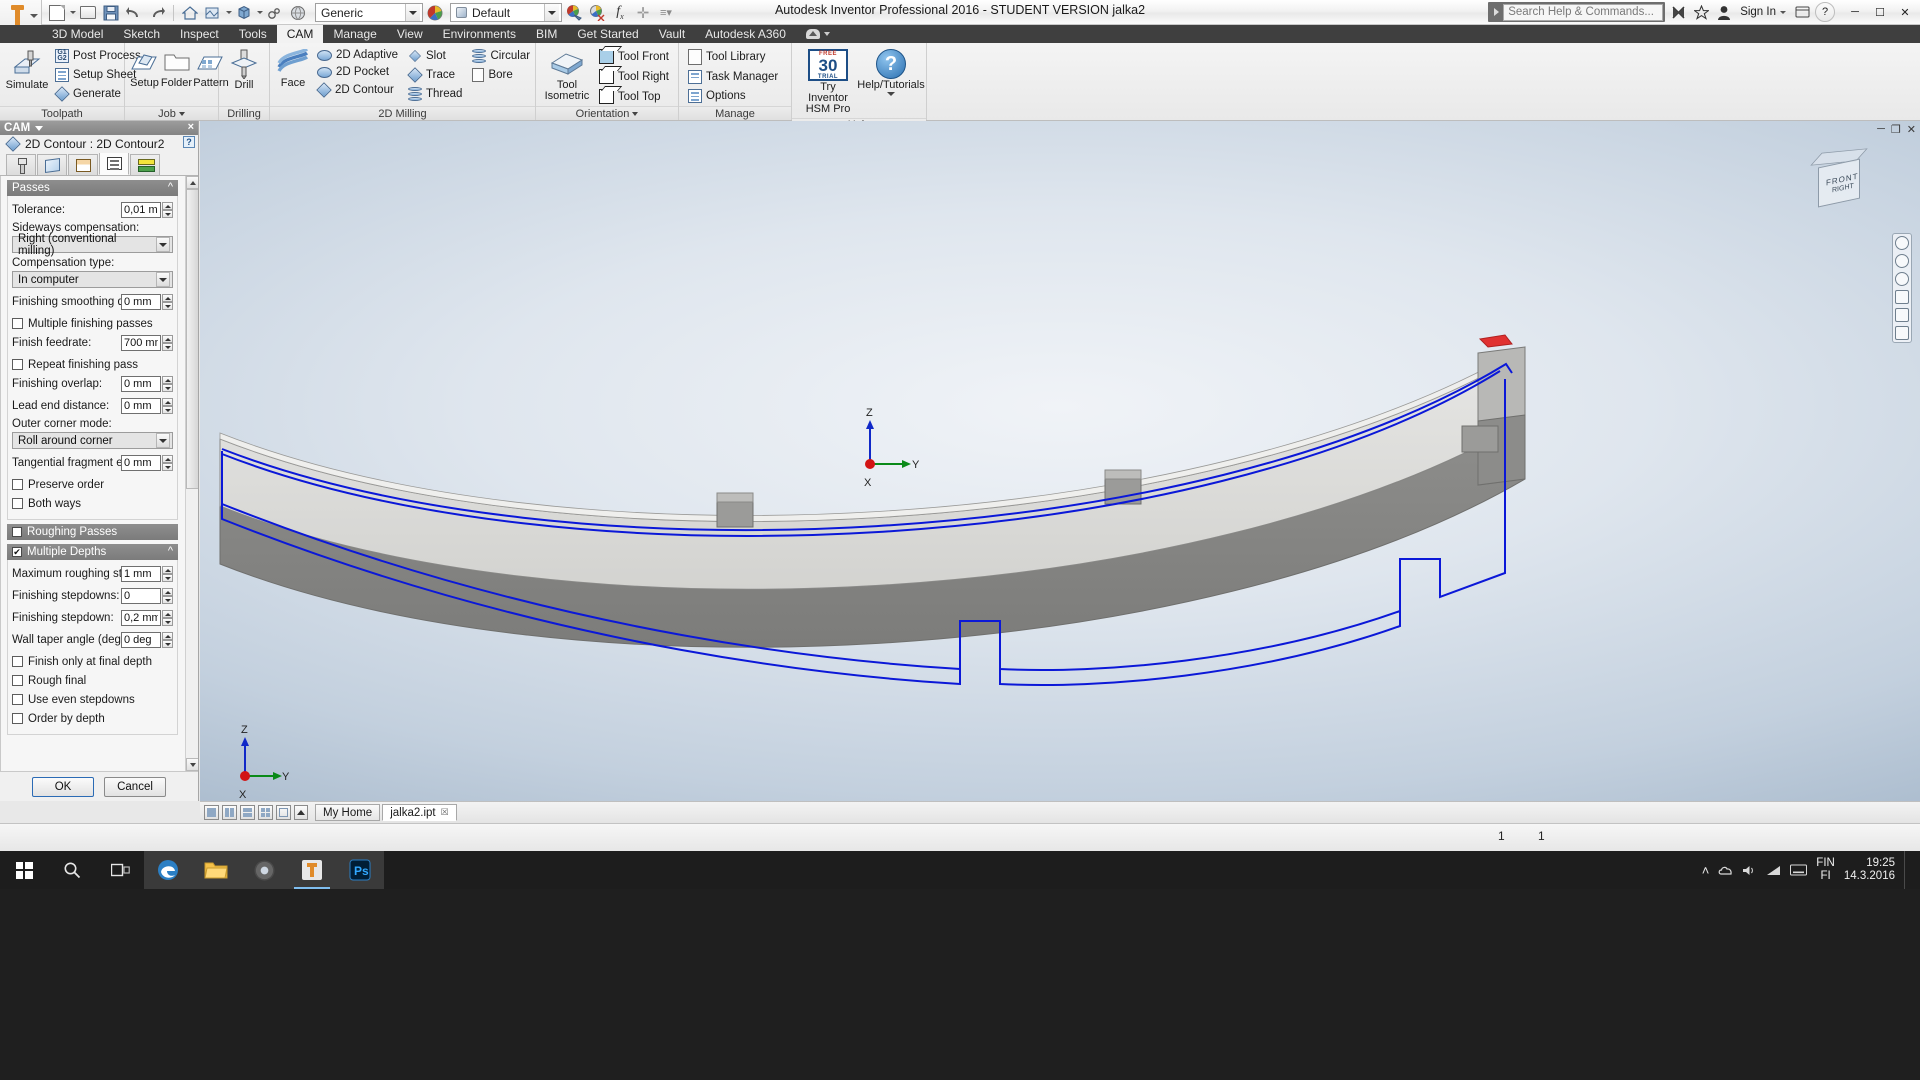 The width and height of the screenshot is (1920, 1080). I want to click on ribbon-tab-sketch: Sketch, so click(141, 34).